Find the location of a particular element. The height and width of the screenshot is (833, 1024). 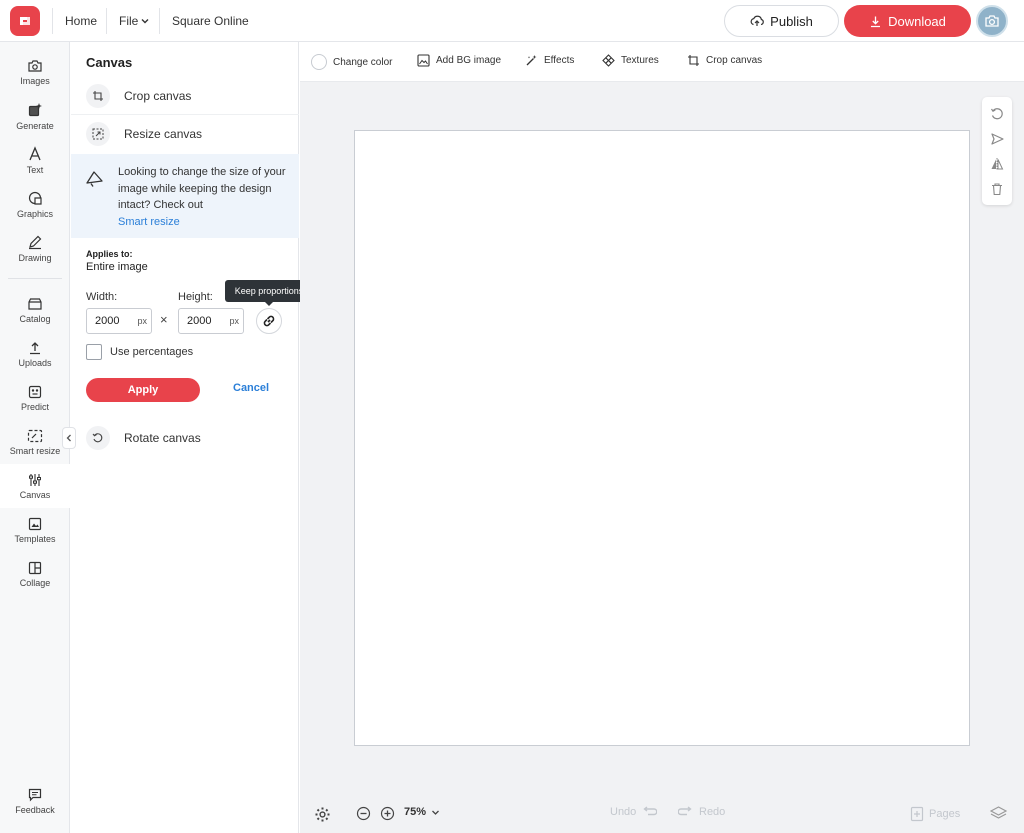

rail-item-predict: Predict is located at coordinates (35, 398).